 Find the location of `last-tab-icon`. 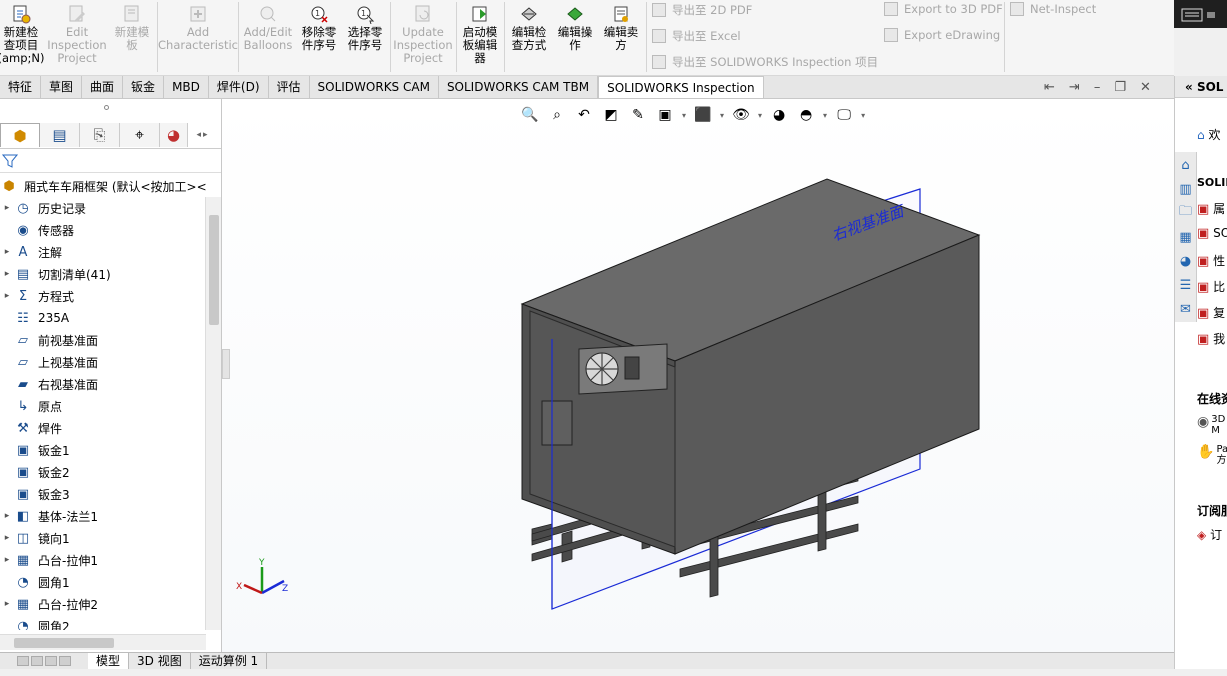

last-tab-icon is located at coordinates (65, 661).